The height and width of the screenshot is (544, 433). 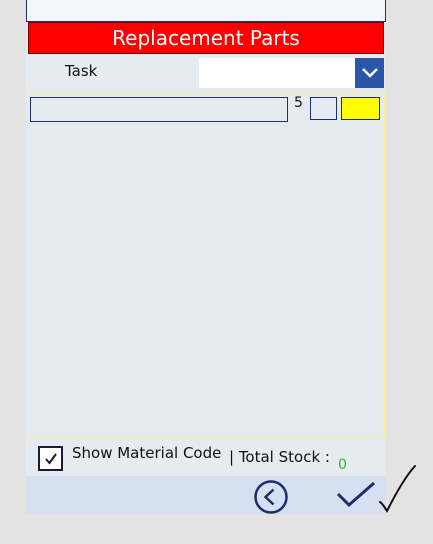 What do you see at coordinates (291, 73) in the screenshot?
I see `task-dropdown` at bounding box center [291, 73].